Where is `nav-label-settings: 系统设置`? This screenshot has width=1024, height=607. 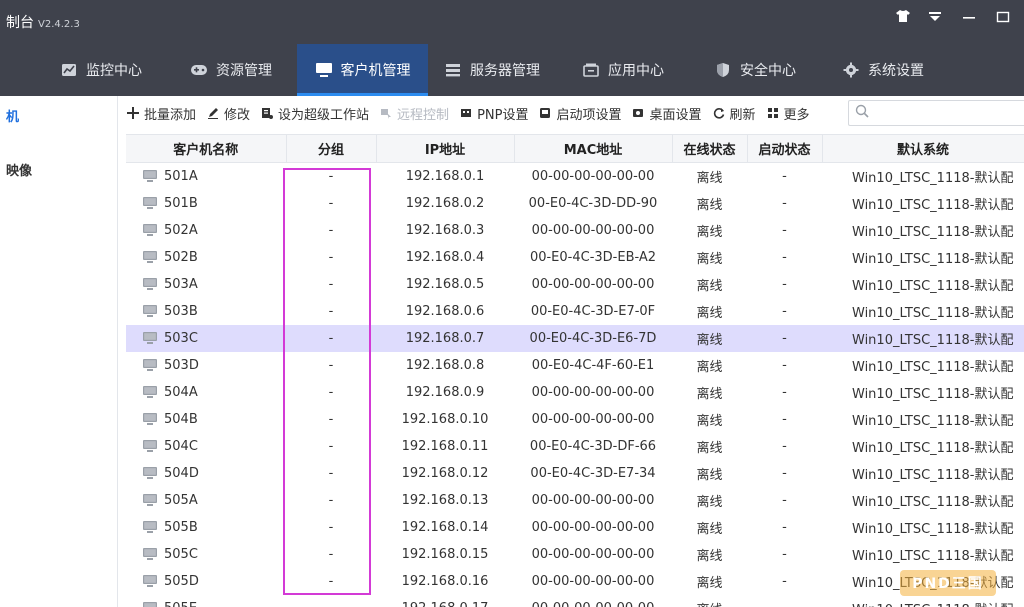 nav-label-settings: 系统设置 is located at coordinates (896, 71).